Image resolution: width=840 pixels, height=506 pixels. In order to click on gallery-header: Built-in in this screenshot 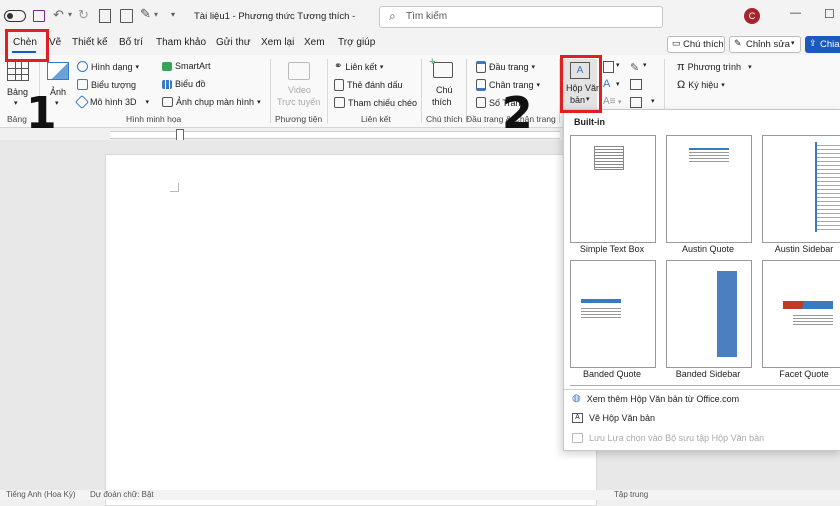, I will do `click(589, 122)`.